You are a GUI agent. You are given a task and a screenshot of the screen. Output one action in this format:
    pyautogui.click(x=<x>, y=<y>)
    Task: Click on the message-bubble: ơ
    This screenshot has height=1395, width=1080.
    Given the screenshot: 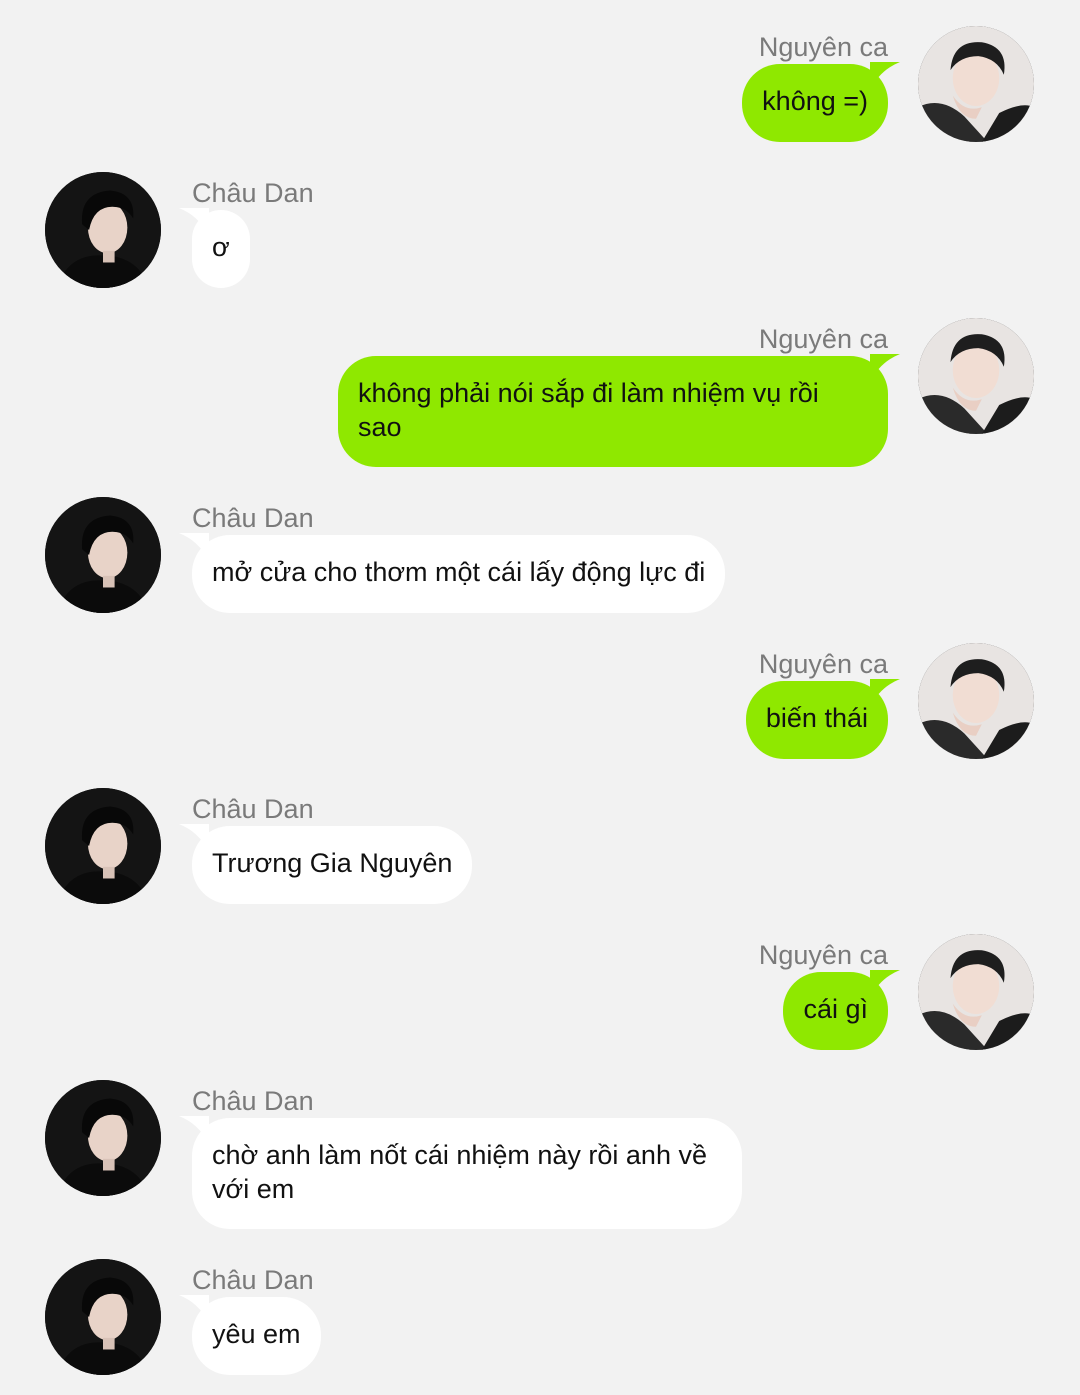 What is the action you would take?
    pyautogui.click(x=221, y=249)
    